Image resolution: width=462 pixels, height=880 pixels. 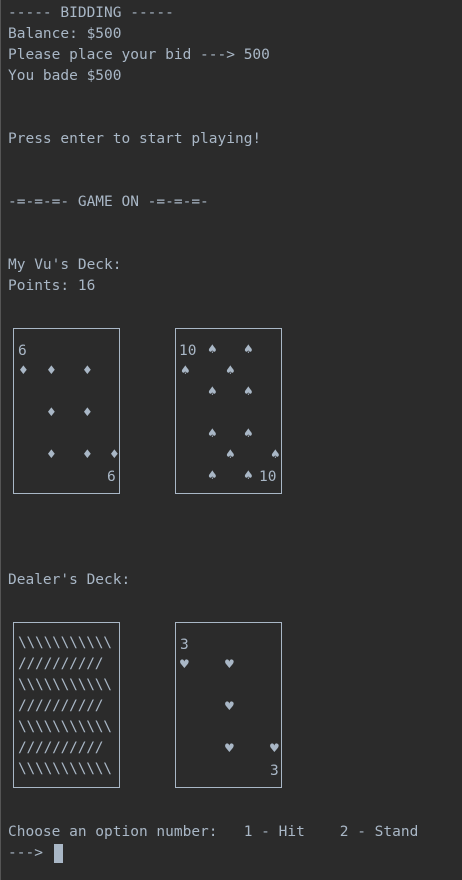 I want to click on bidding-header: ----- BIDDING -----, so click(x=91, y=13).